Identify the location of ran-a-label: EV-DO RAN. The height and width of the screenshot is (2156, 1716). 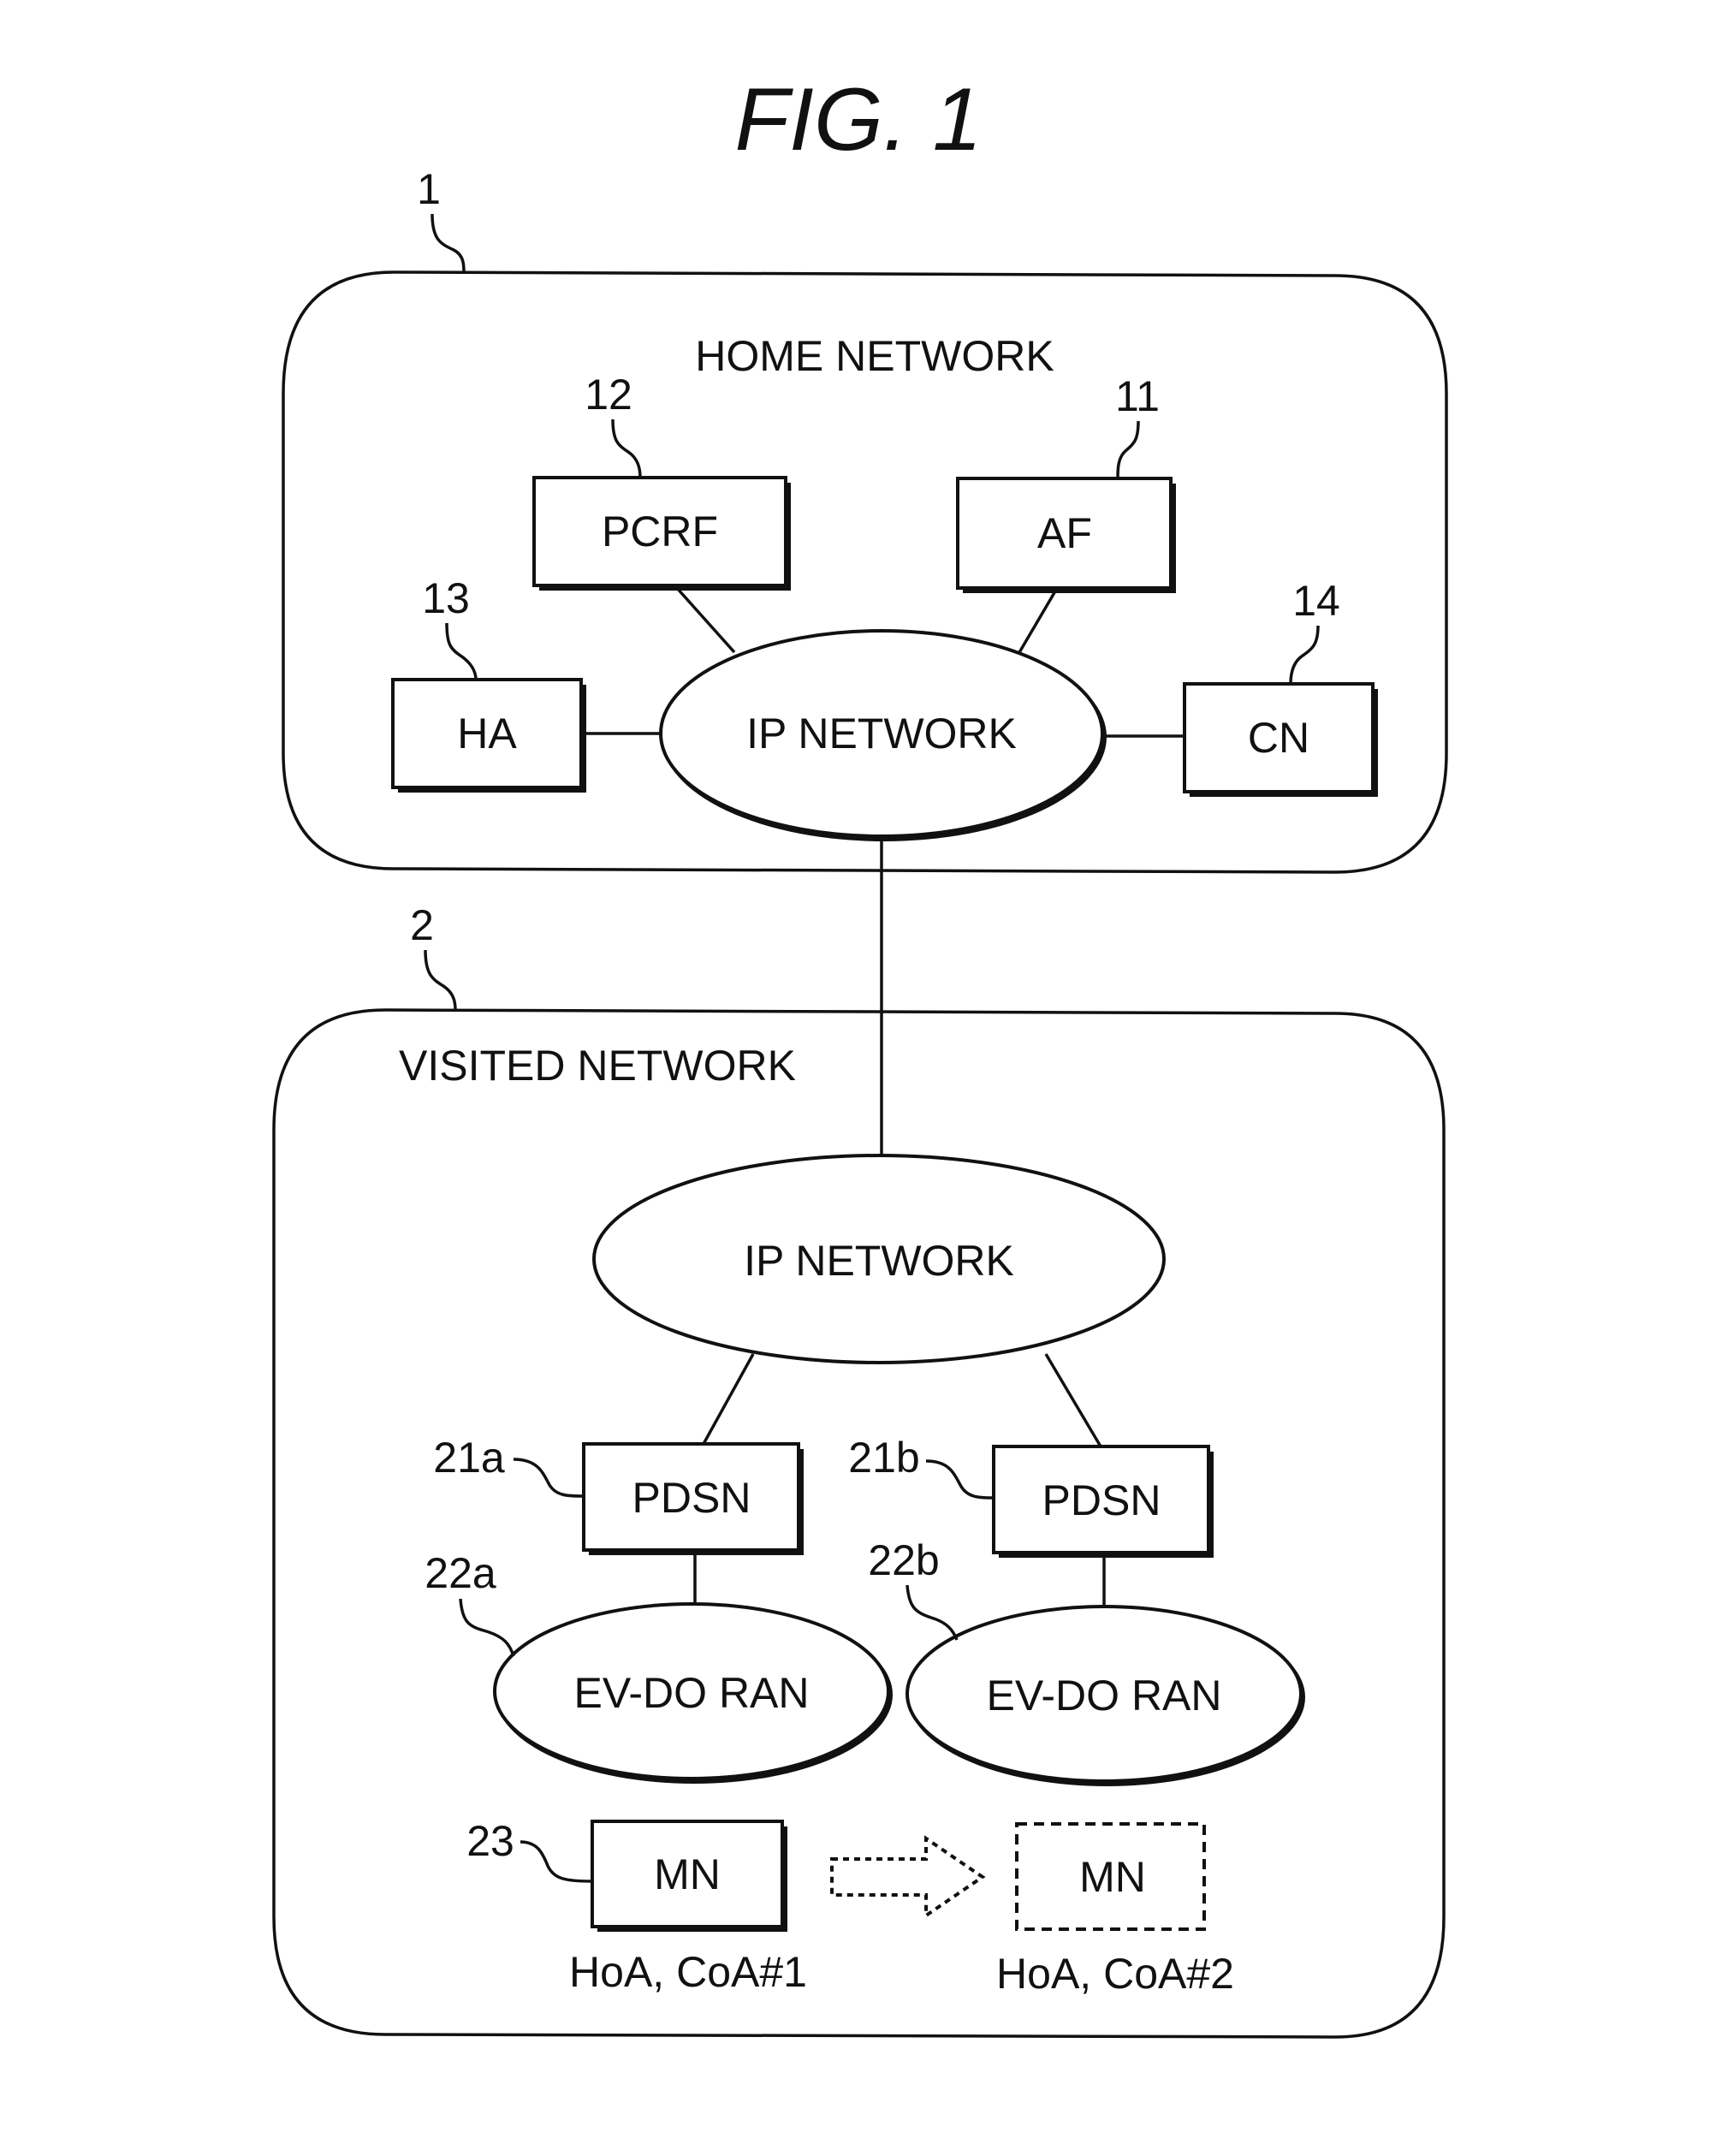
(691, 1693).